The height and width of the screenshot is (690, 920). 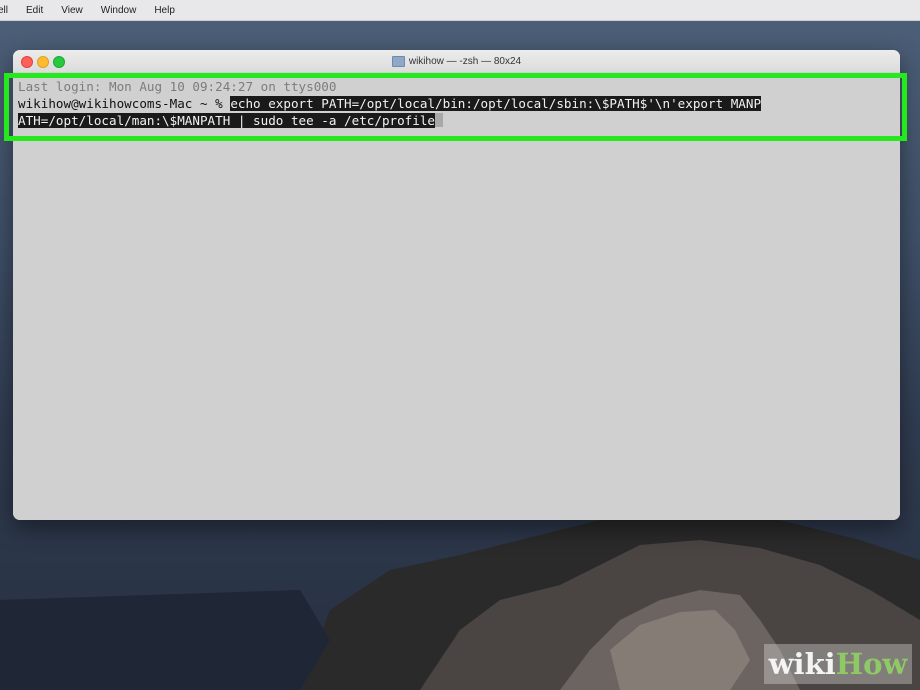 I want to click on window-title-wrap: wikihow — -zsh — 80x24, so click(x=456, y=61).